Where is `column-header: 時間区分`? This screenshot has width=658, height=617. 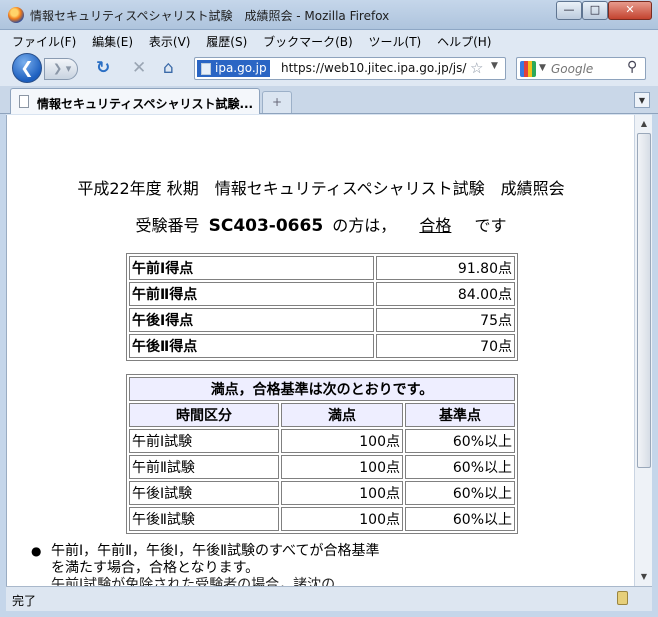 column-header: 時間区分 is located at coordinates (204, 415).